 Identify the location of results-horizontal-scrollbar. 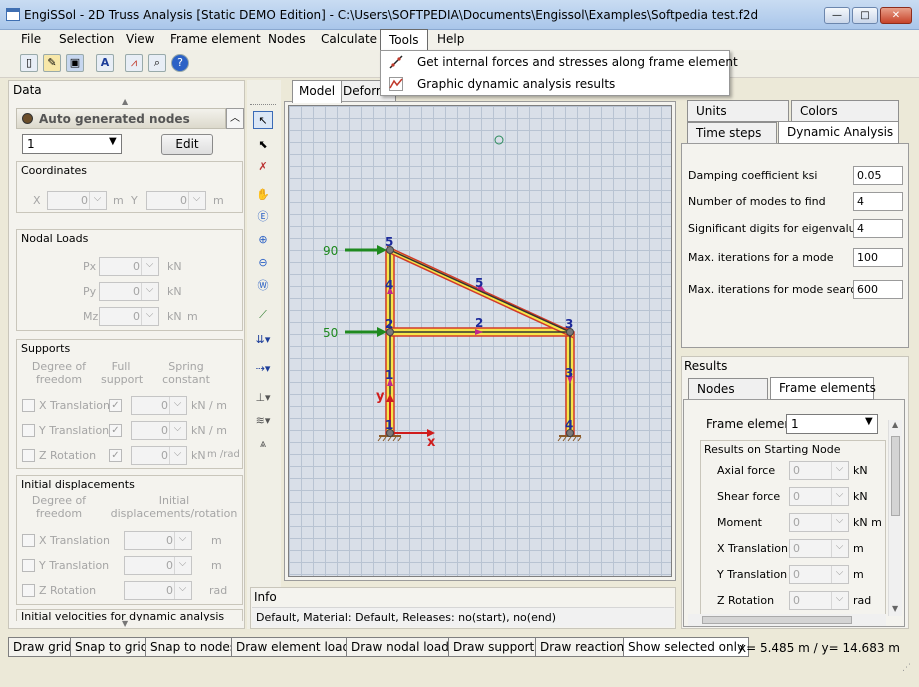
(787, 620).